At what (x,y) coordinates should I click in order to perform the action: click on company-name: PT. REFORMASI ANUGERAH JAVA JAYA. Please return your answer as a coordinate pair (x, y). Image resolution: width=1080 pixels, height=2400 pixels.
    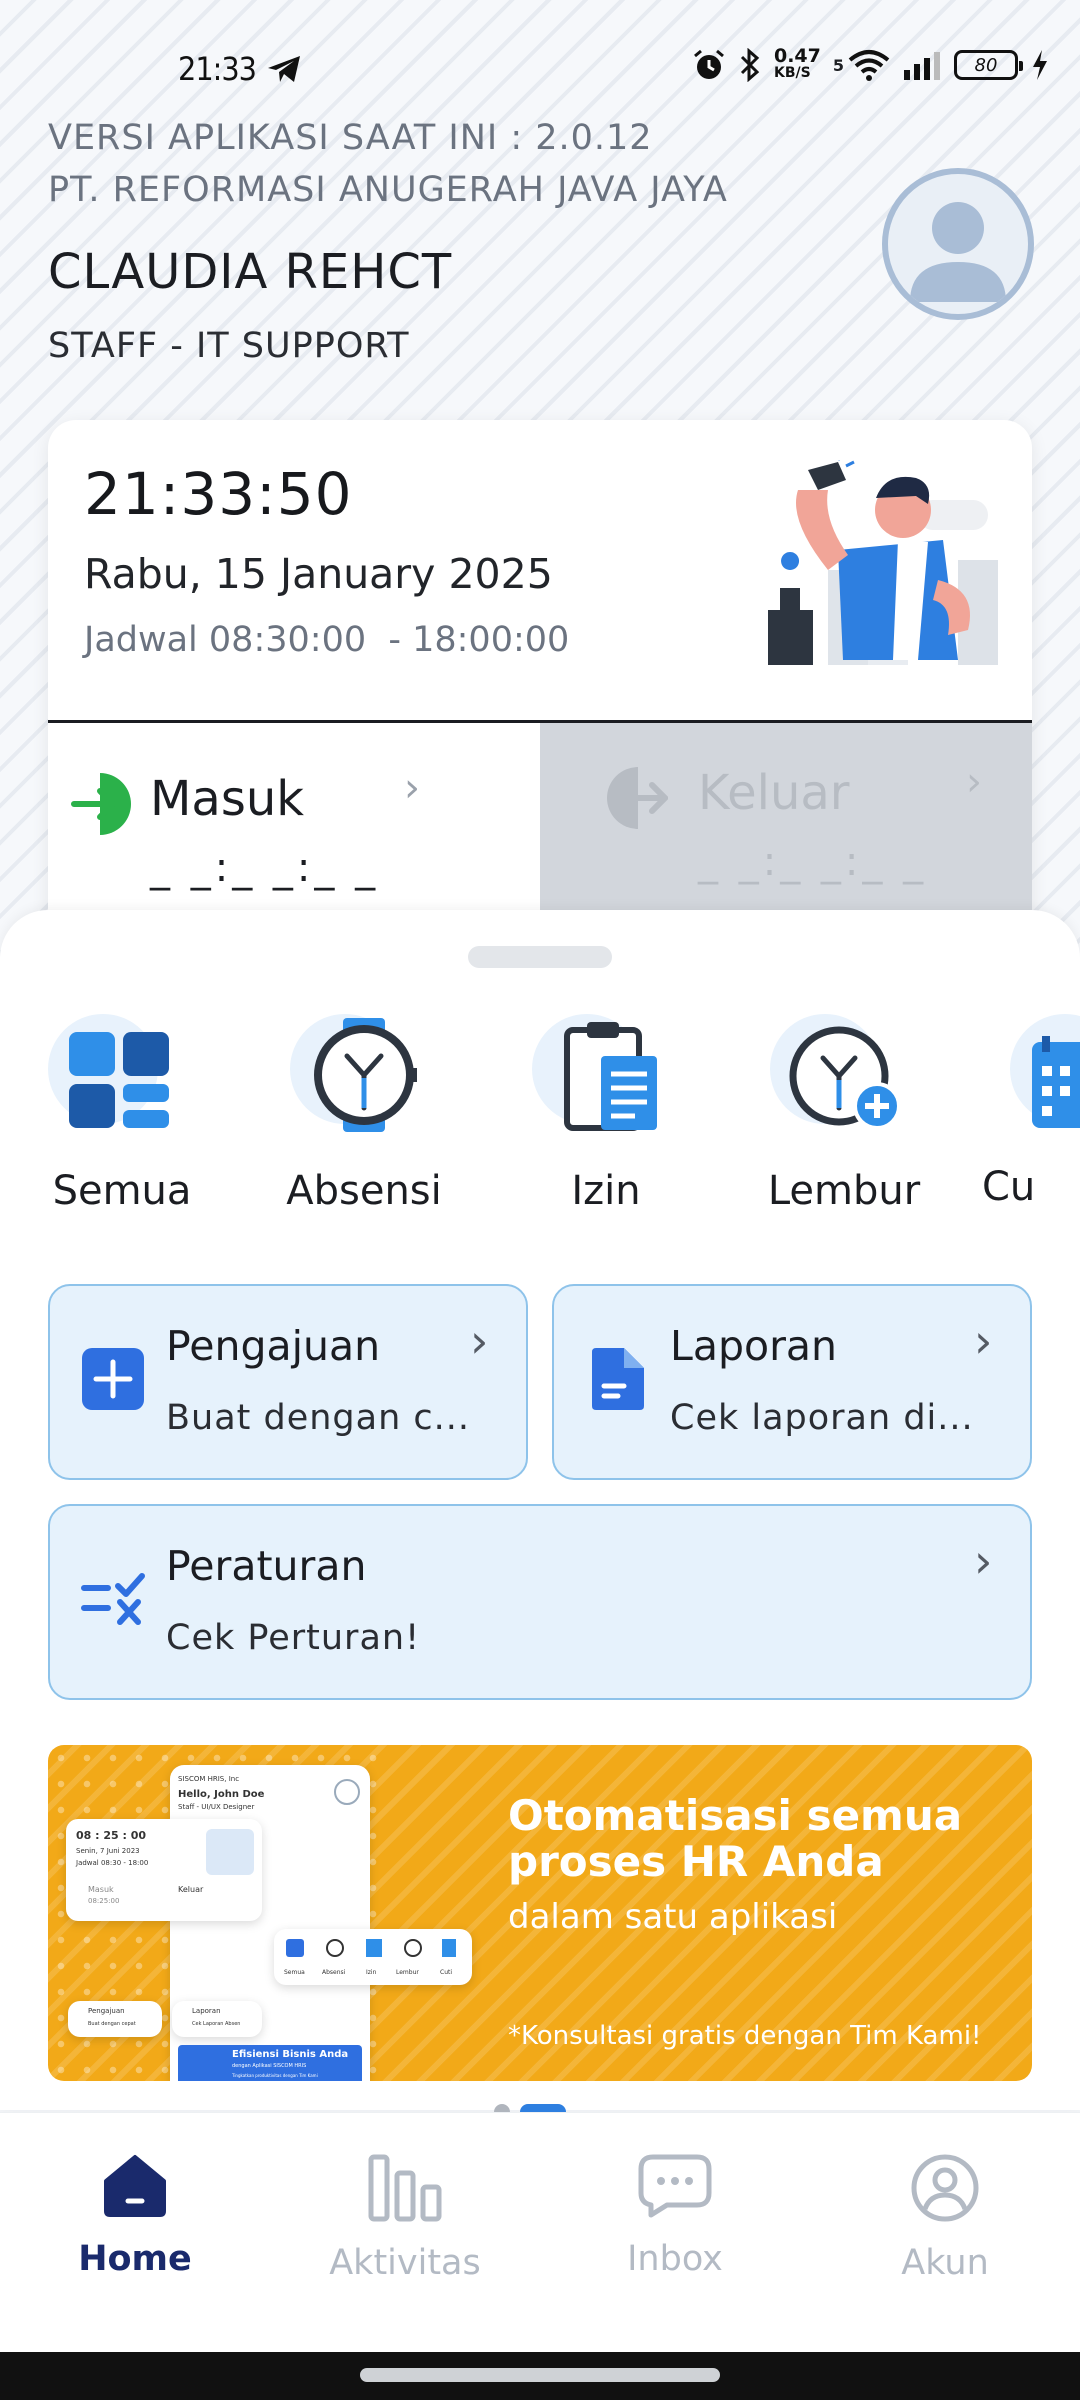
    Looking at the image, I should click on (388, 190).